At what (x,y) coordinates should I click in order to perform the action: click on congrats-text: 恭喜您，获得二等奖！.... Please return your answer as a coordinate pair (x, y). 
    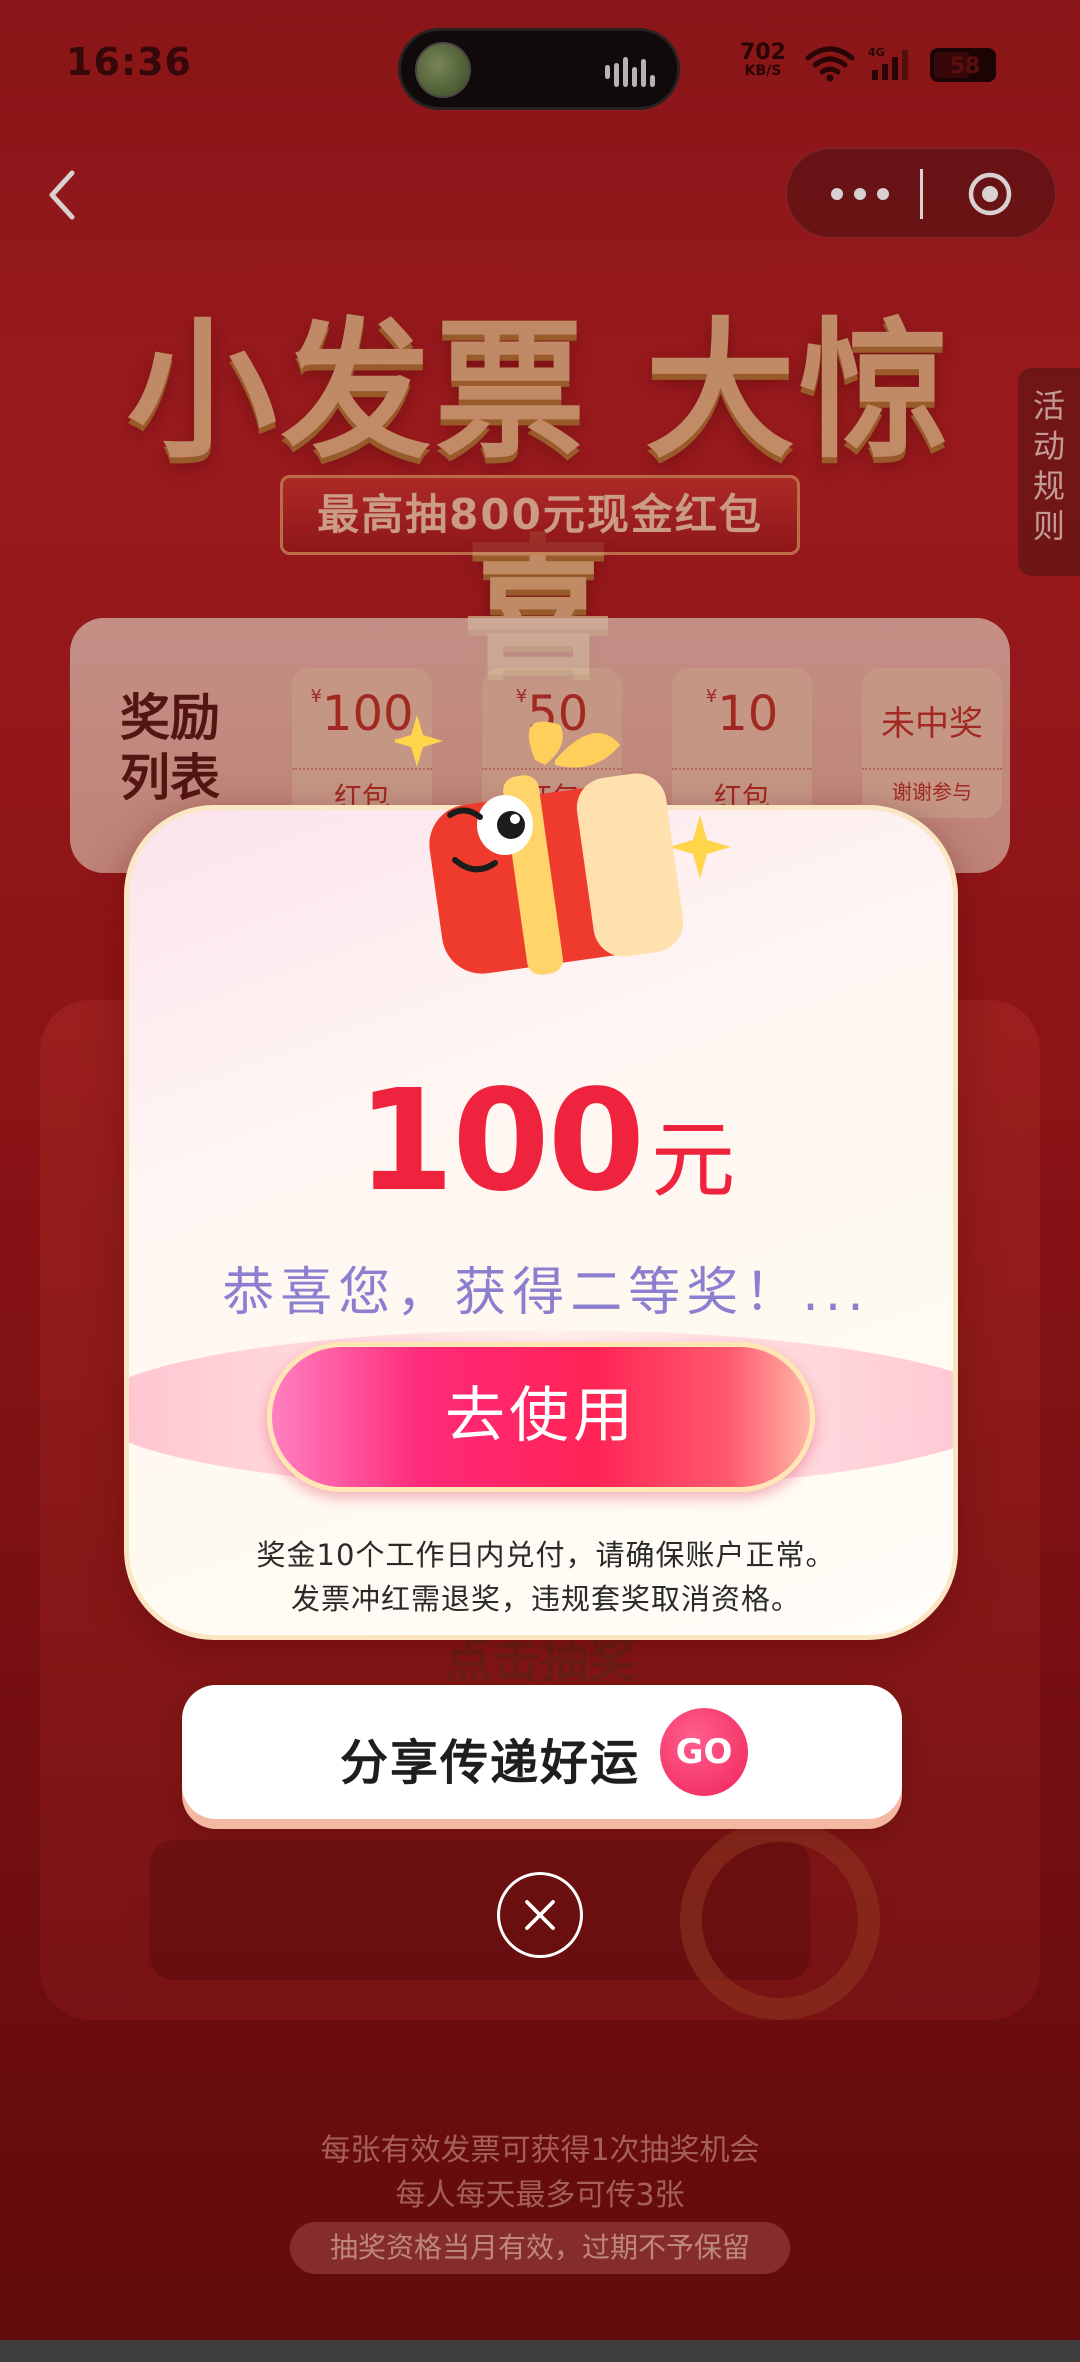
    Looking at the image, I should click on (546, 1293).